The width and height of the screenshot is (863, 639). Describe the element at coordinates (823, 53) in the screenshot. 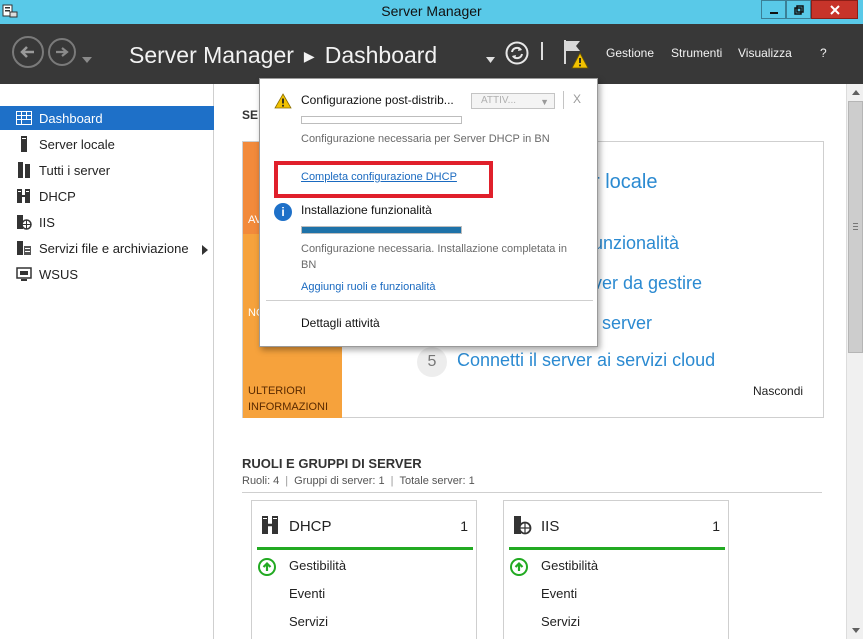

I see `menu-help: ?` at that location.